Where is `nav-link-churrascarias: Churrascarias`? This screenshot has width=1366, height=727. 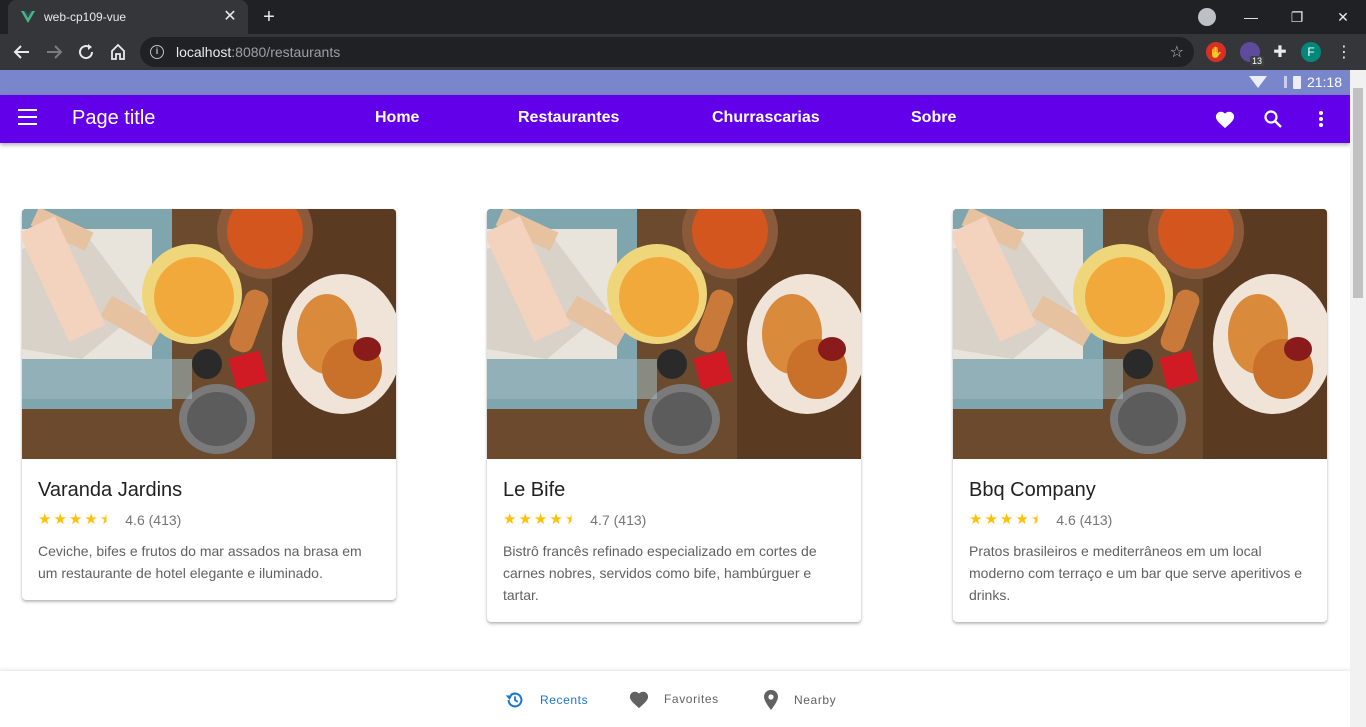
nav-link-churrascarias: Churrascarias is located at coordinates (766, 118).